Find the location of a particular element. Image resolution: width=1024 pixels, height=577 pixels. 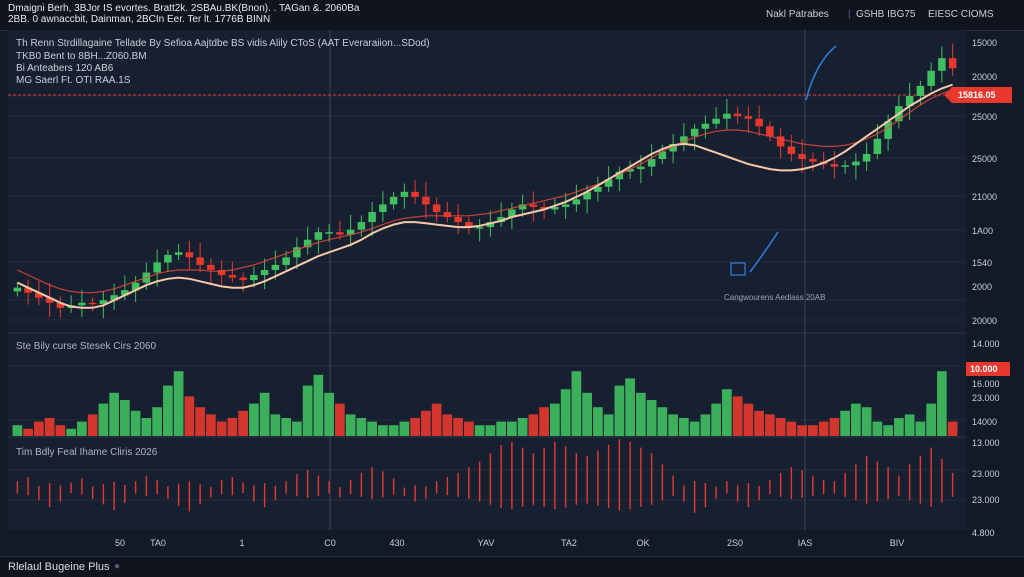

oscillator-tick-label: 13.000 is located at coordinates (986, 443).